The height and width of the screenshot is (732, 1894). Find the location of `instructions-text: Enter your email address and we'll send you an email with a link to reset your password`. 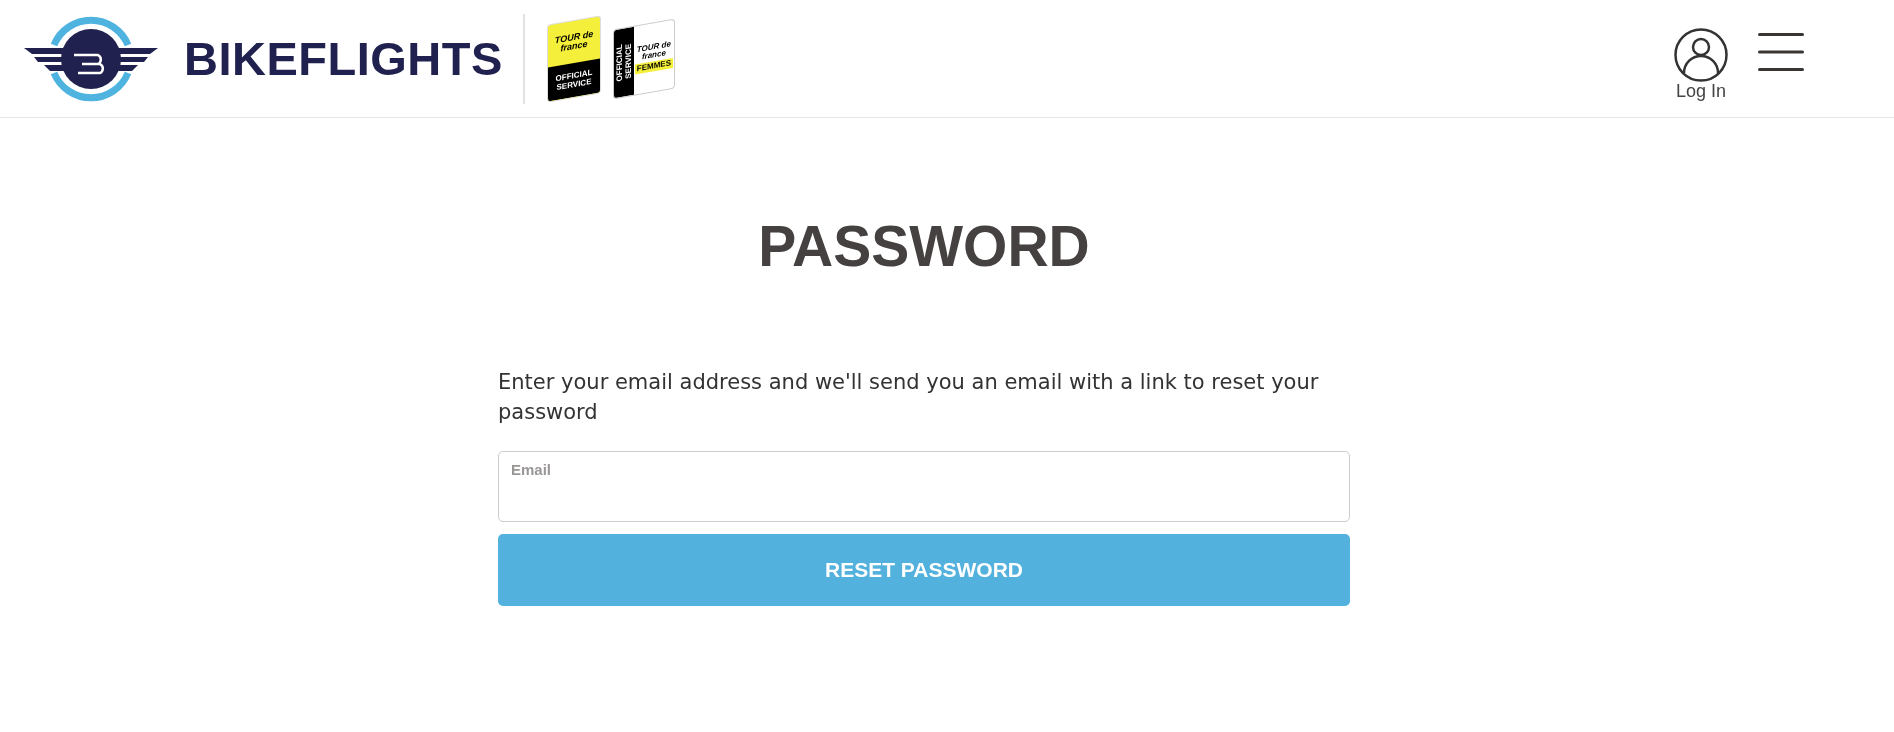

instructions-text: Enter your email address and we'll send you an email with a link to reset your password is located at coordinates (909, 397).